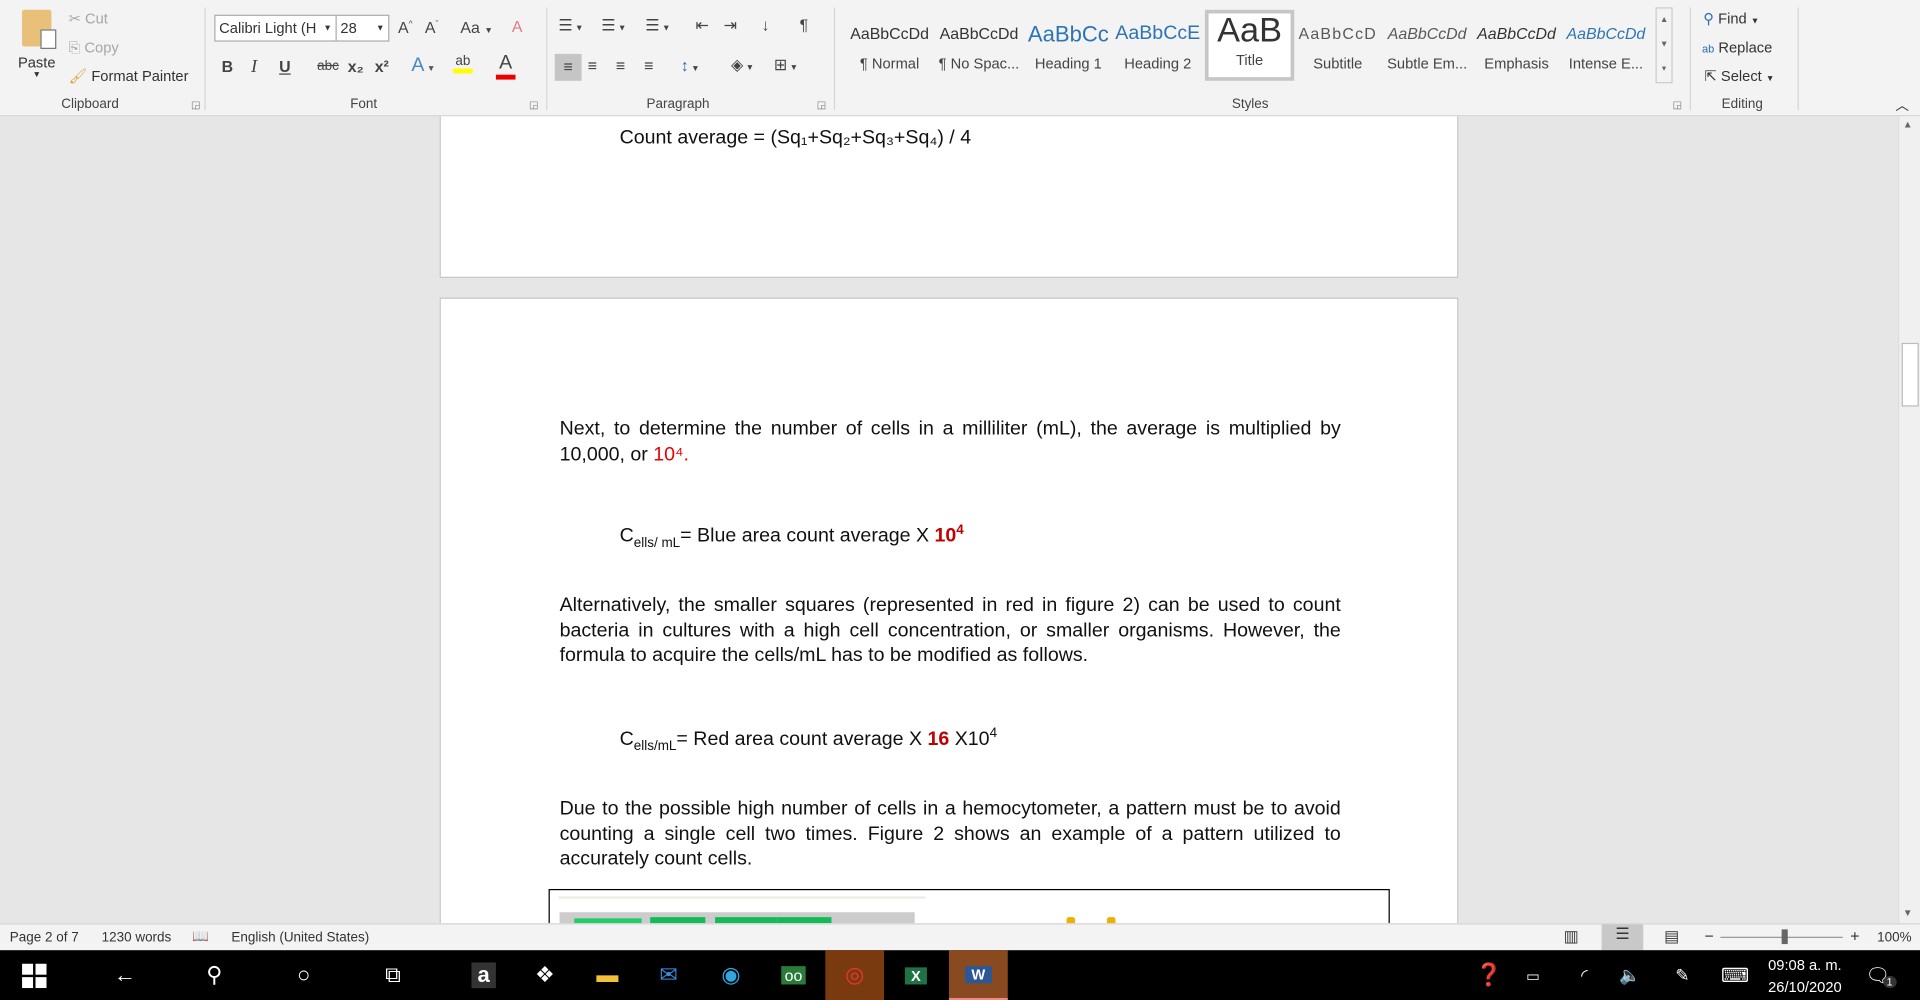 The image size is (1920, 1000). Describe the element at coordinates (423, 66) in the screenshot. I see `text-effects-icon: A ▼` at that location.